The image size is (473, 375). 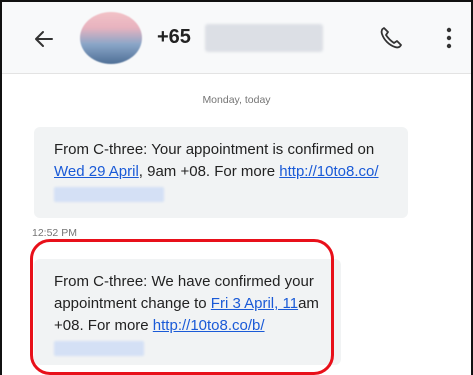 I want to click on message-timestamp: 12:52 PM, so click(x=54, y=233).